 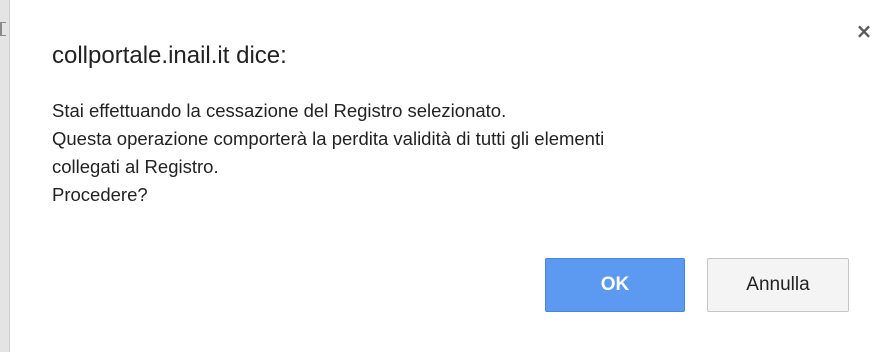 What do you see at coordinates (100, 194) in the screenshot?
I see `message-line: Procedere?` at bounding box center [100, 194].